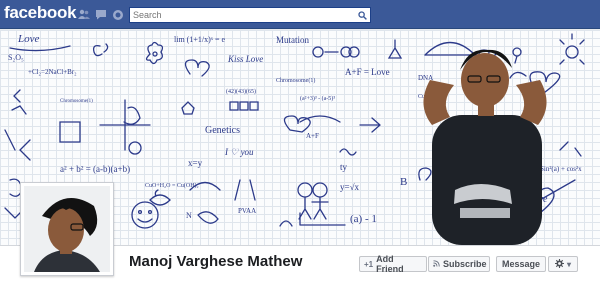  Describe the element at coordinates (487, 180) in the screenshot. I see `cover-person-shirt` at that location.